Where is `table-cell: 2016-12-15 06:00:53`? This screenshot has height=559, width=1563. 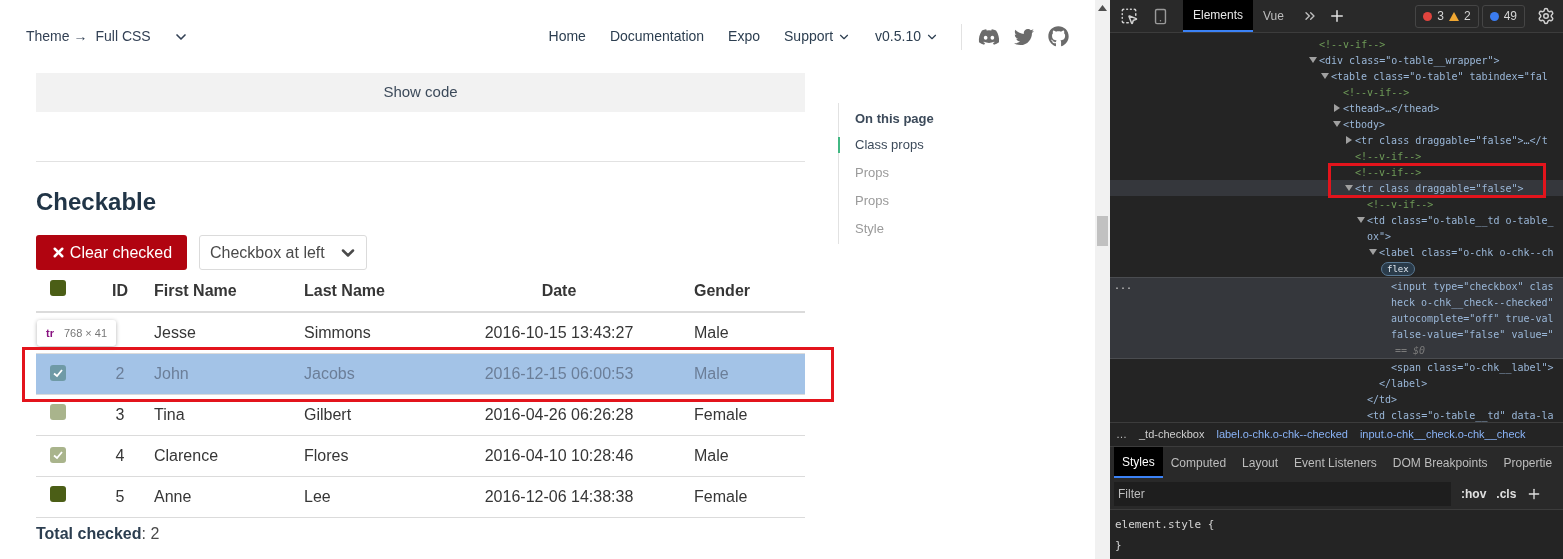
table-cell: 2016-12-15 06:00:53 is located at coordinates (559, 373).